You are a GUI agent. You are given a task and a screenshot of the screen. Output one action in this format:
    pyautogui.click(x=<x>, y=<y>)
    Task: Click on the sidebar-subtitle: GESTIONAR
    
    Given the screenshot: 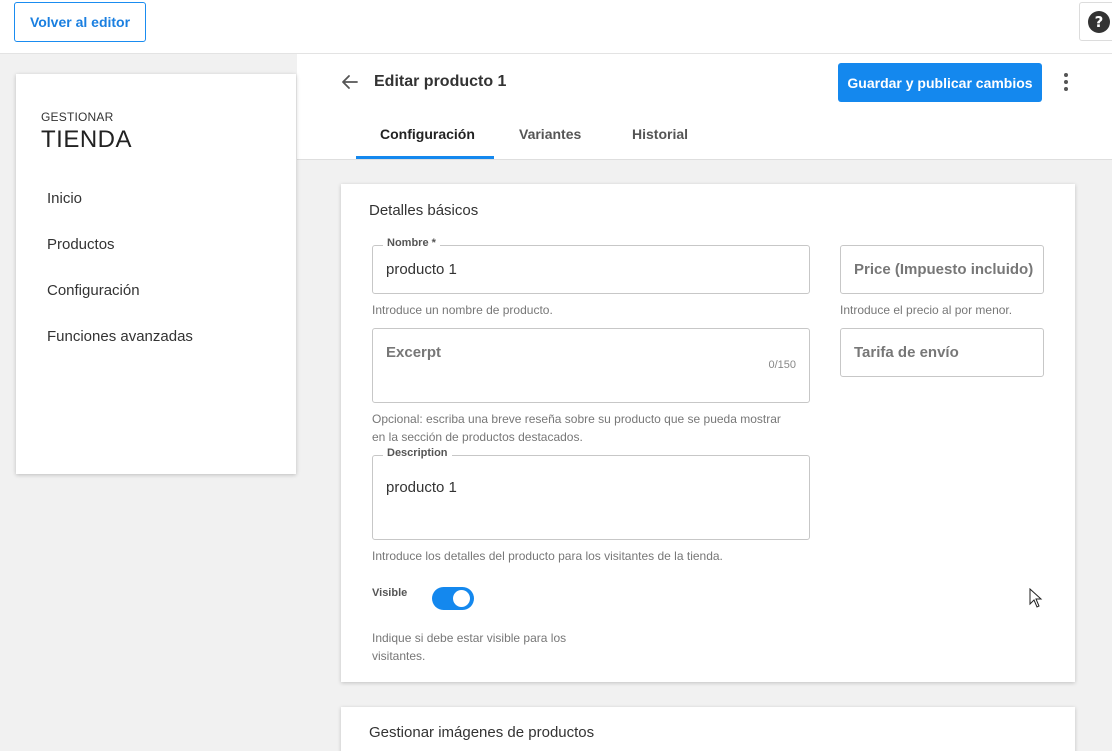 What is the action you would take?
    pyautogui.click(x=77, y=117)
    